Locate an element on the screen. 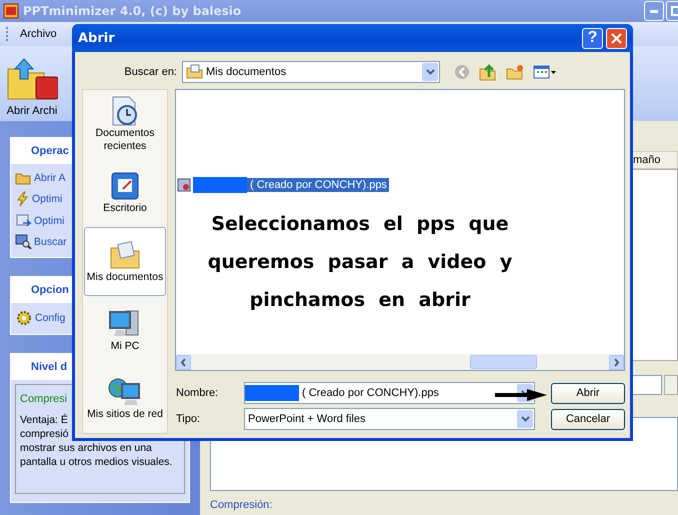 This screenshot has height=515, width=678. file-name-label: Nombre: is located at coordinates (197, 393).